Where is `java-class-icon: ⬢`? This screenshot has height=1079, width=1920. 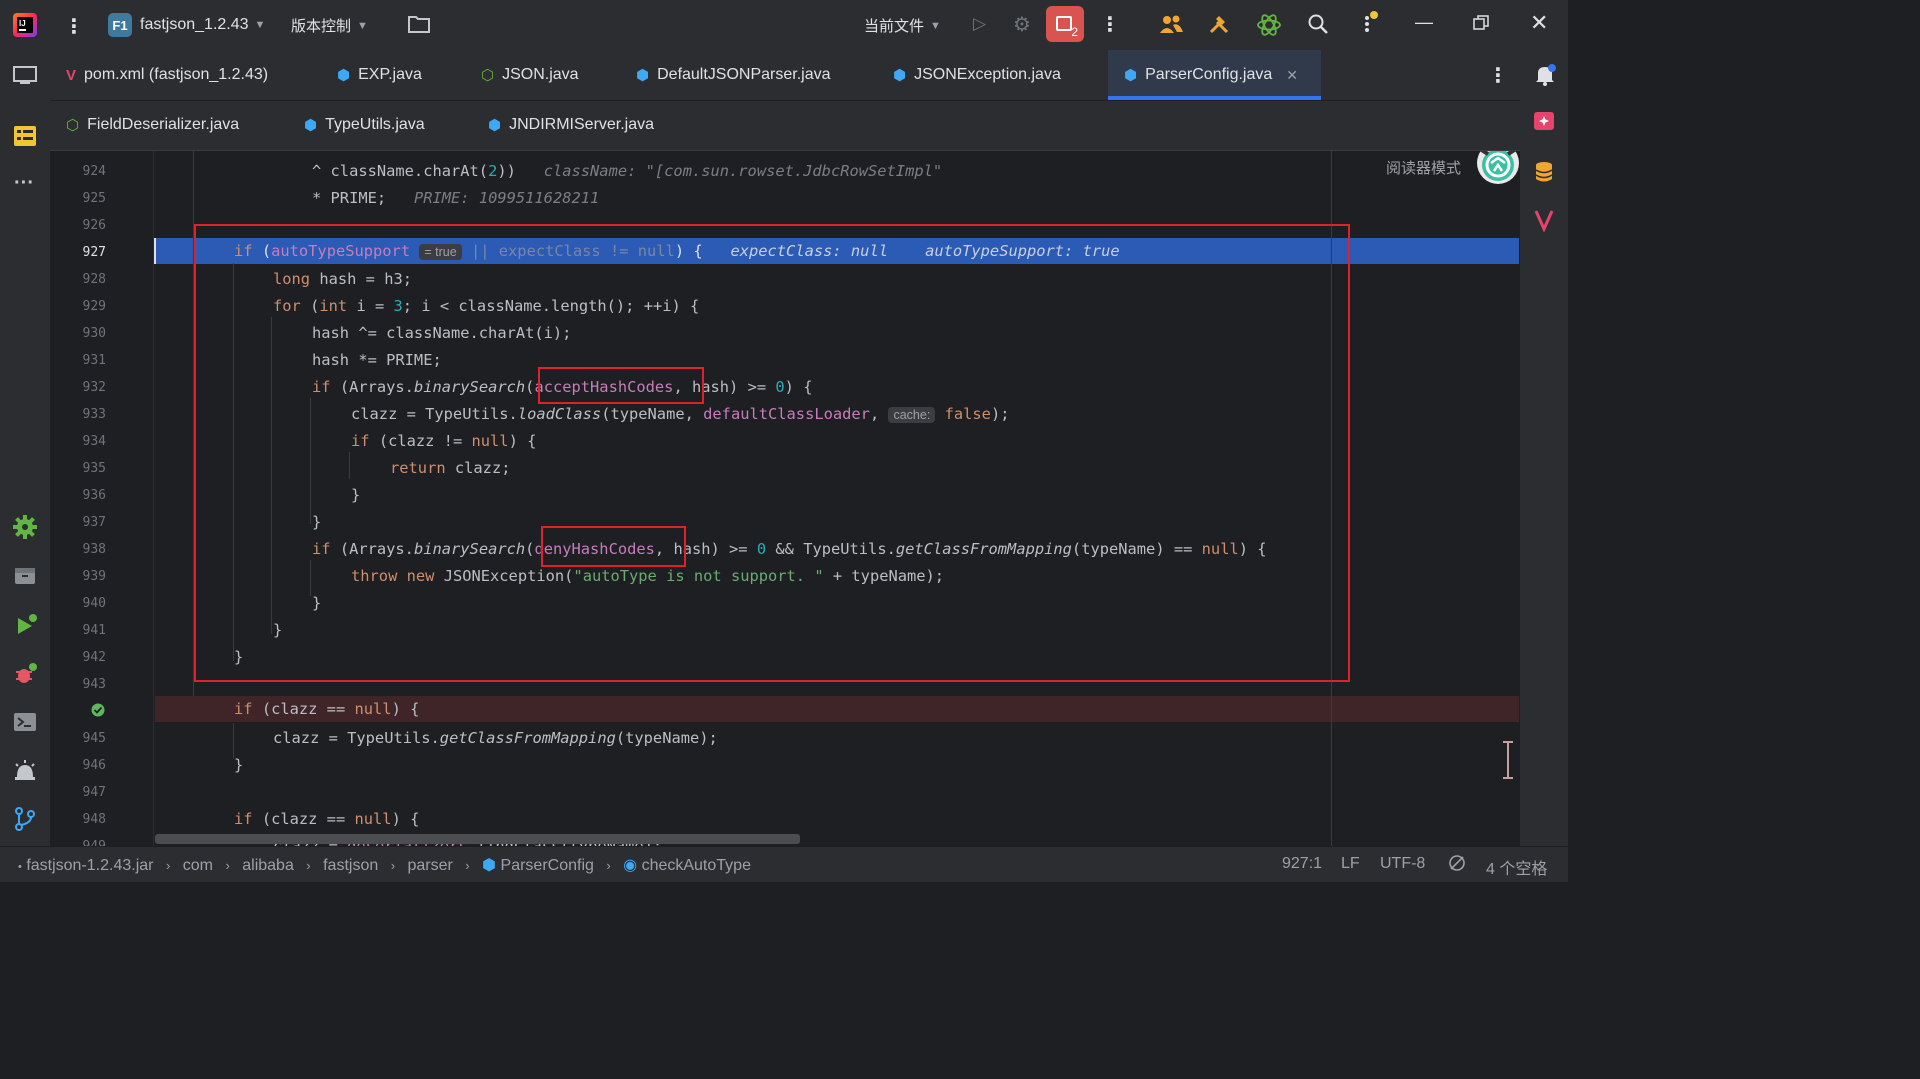 java-class-icon: ⬢ is located at coordinates (495, 125).